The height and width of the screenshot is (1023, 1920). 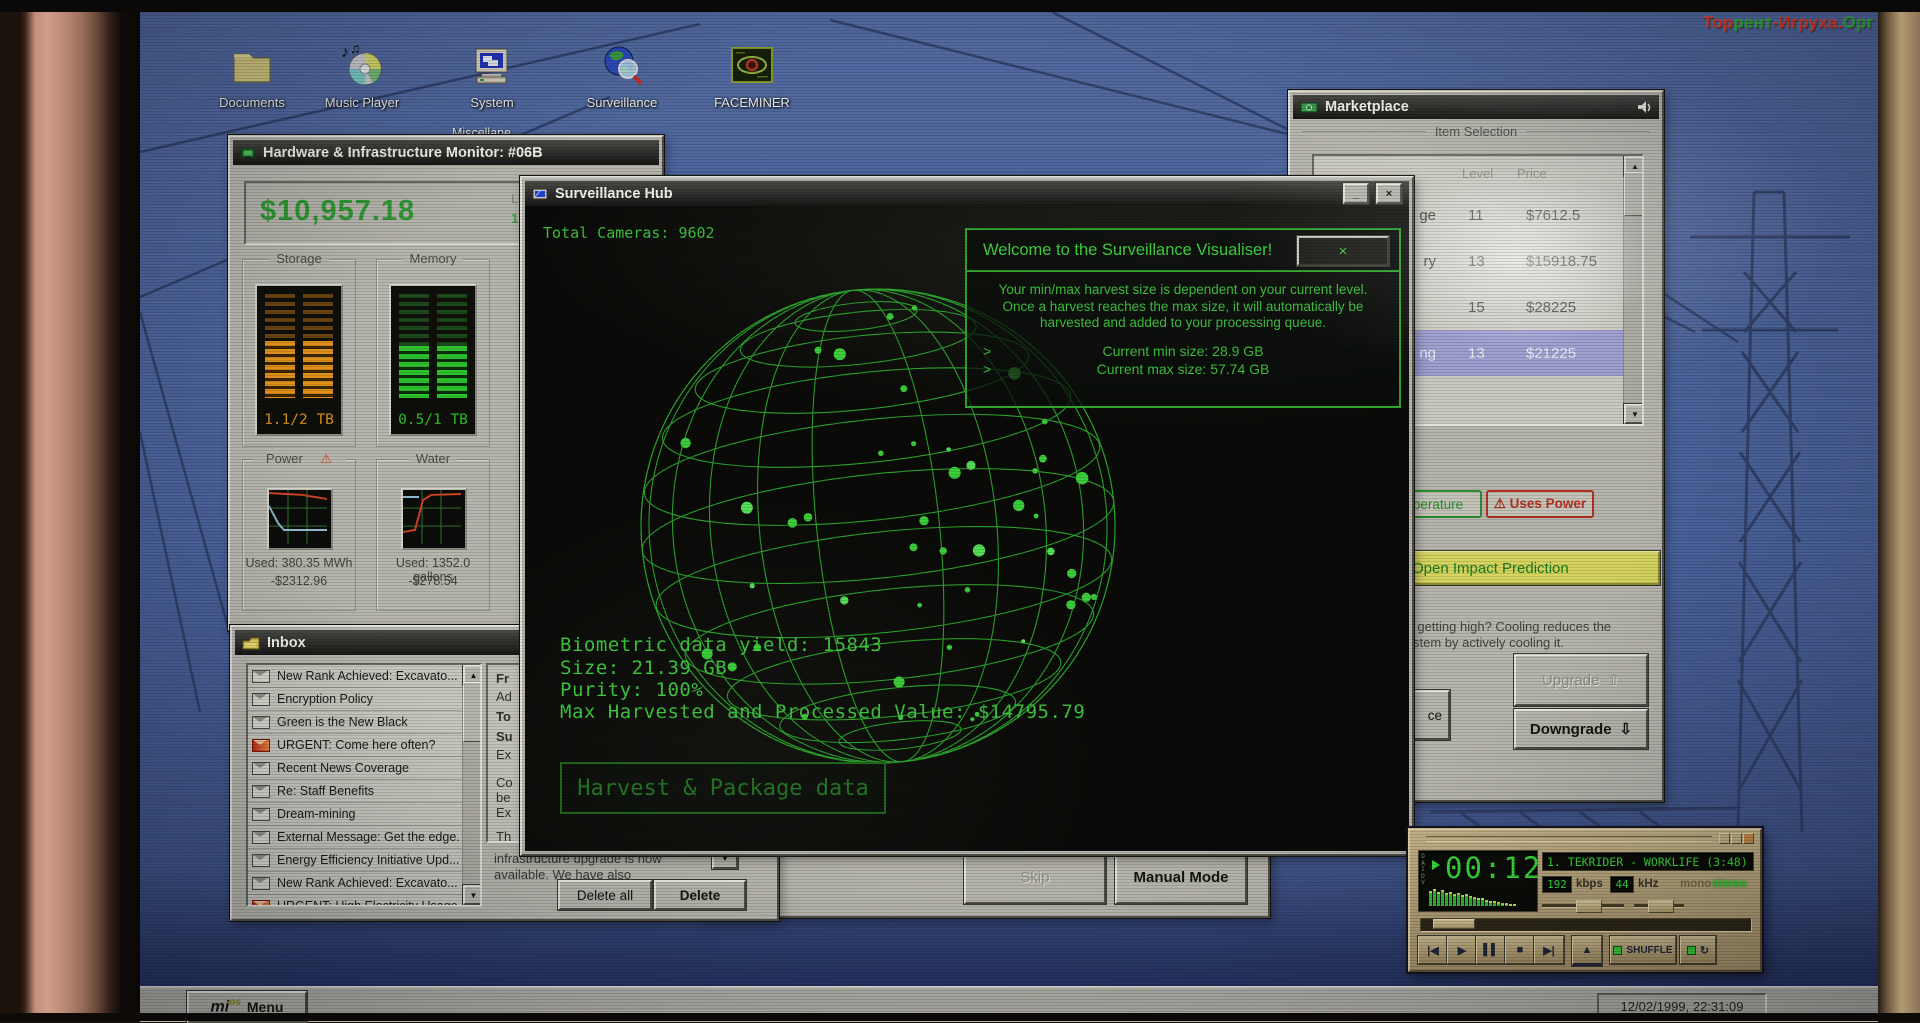 I want to click on memory-label: Memory, so click(x=433, y=258).